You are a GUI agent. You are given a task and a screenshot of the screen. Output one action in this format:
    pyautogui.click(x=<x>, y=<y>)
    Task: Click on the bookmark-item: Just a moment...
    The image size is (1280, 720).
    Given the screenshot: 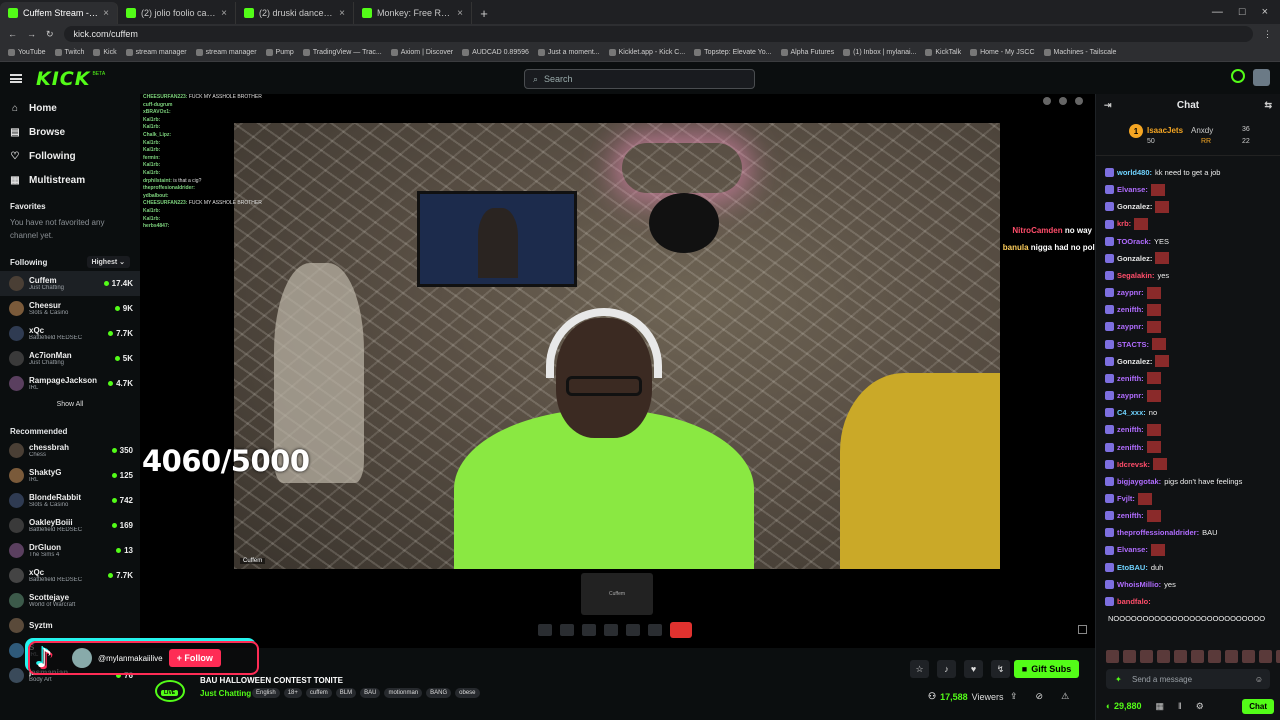 What is the action you would take?
    pyautogui.click(x=568, y=52)
    